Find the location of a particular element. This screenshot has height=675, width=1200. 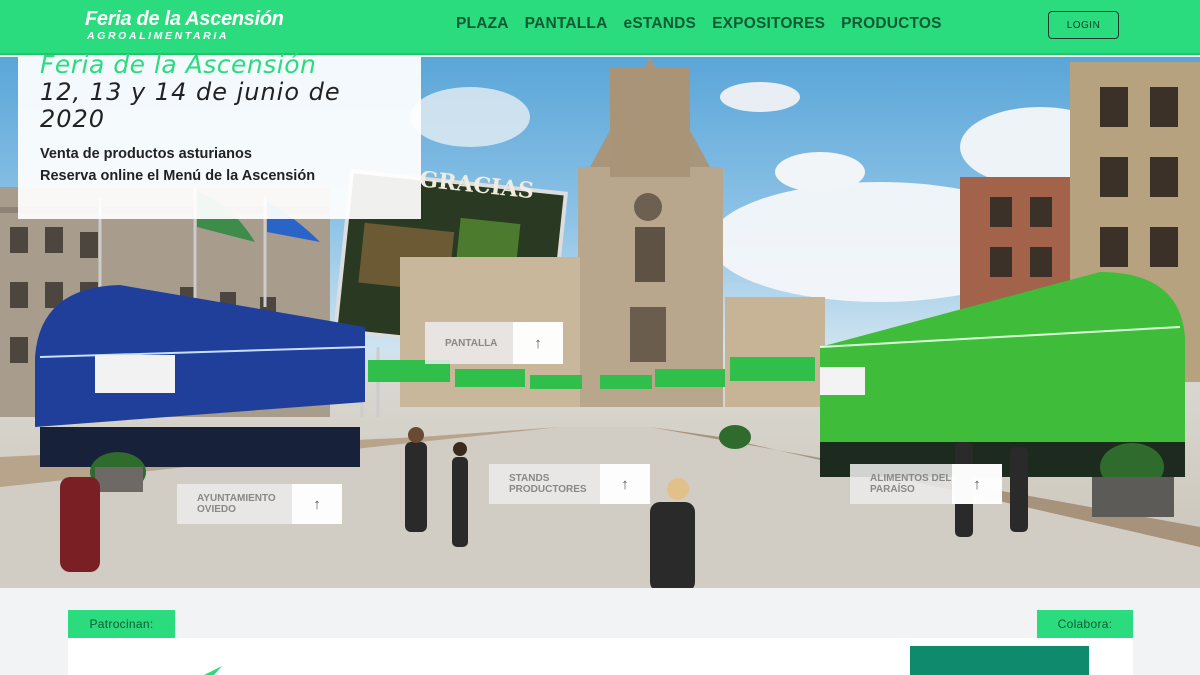

hotspot-stands-productores: STANDS PRODUCTORES ↑ is located at coordinates (569, 484).